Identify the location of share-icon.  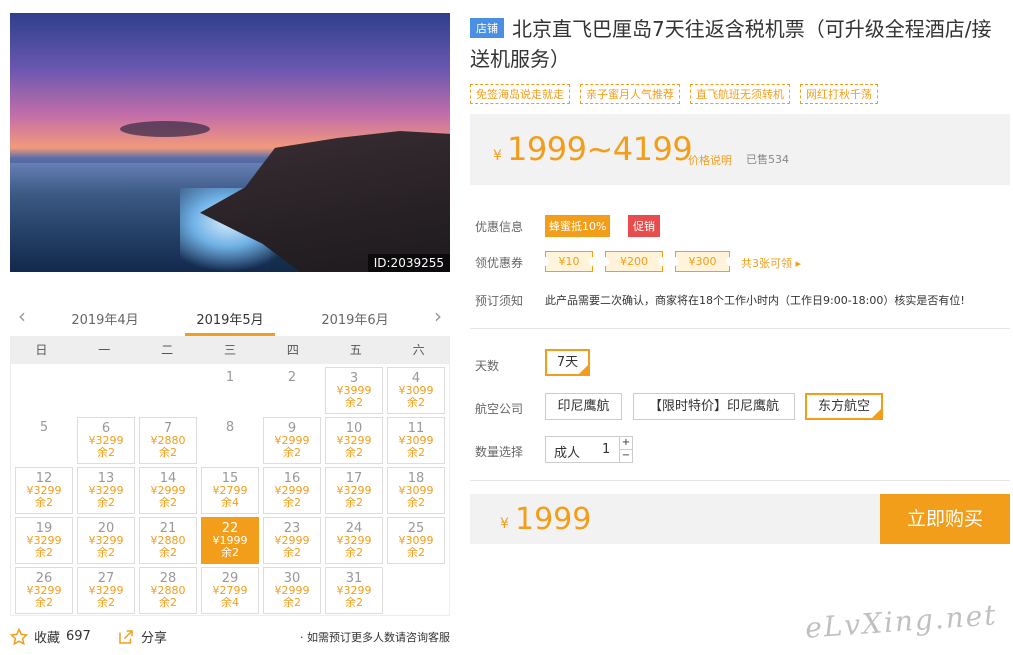
(126, 636).